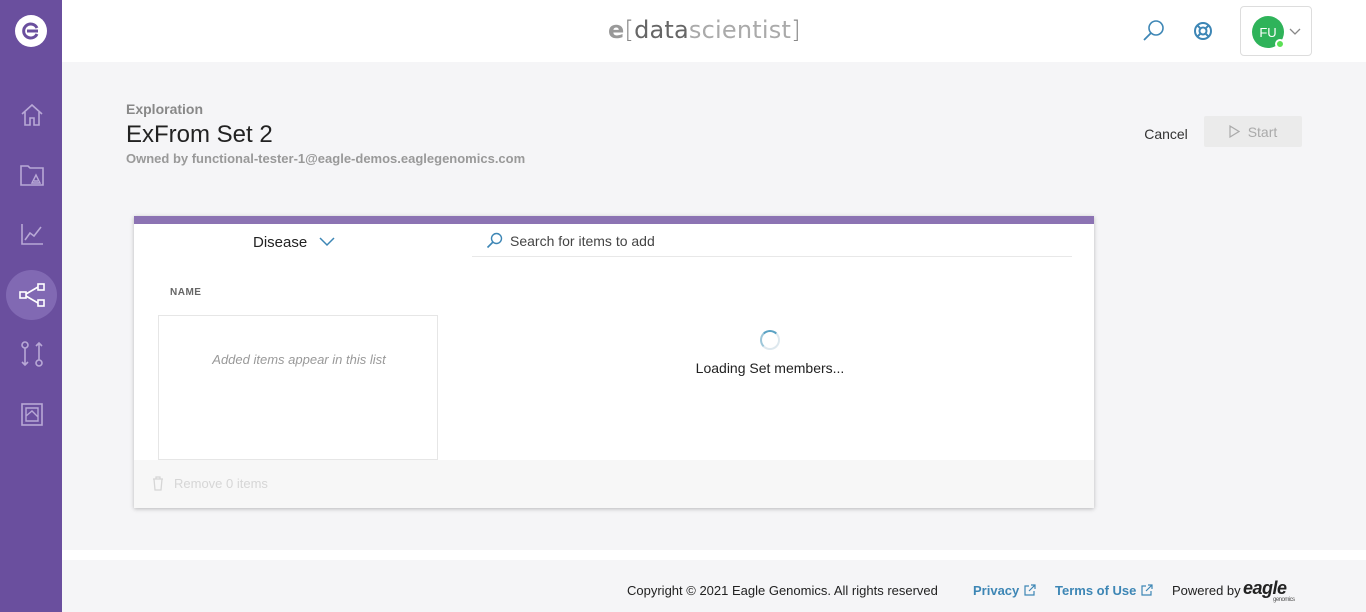 The height and width of the screenshot is (612, 1366). I want to click on catalogue-icon, so click(31, 175).